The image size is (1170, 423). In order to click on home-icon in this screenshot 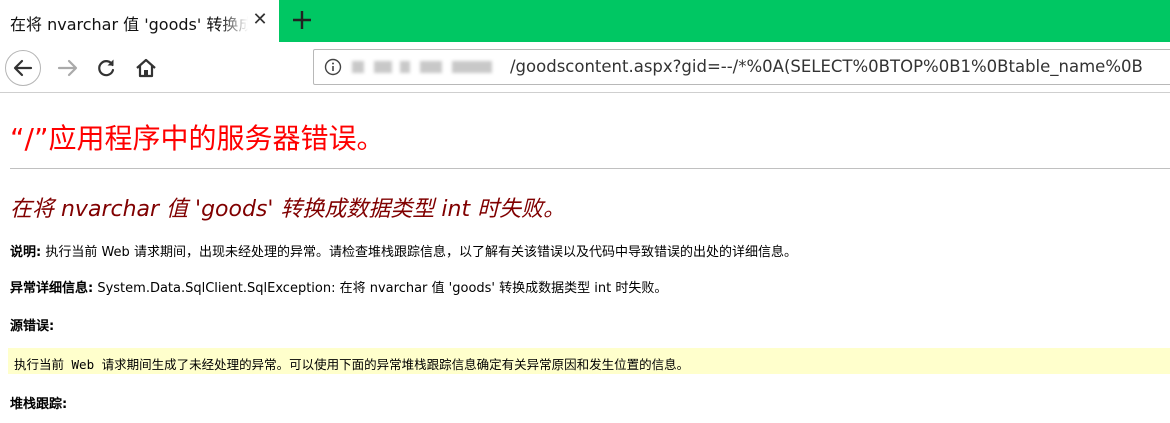, I will do `click(146, 68)`.